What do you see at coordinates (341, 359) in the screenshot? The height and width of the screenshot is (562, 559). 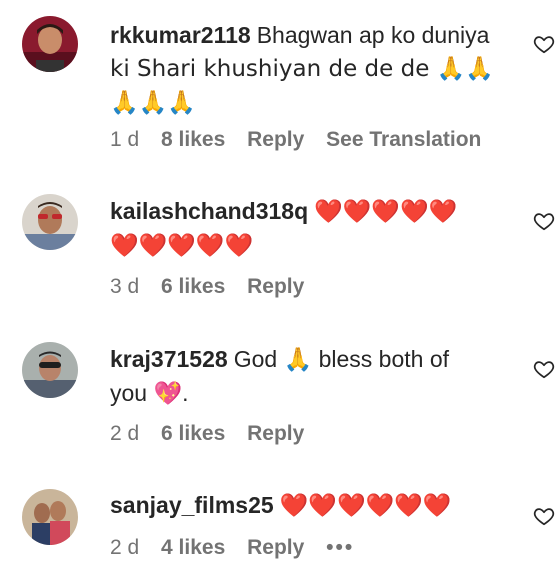 I see `comment-body: God 🙏 bless both of` at bounding box center [341, 359].